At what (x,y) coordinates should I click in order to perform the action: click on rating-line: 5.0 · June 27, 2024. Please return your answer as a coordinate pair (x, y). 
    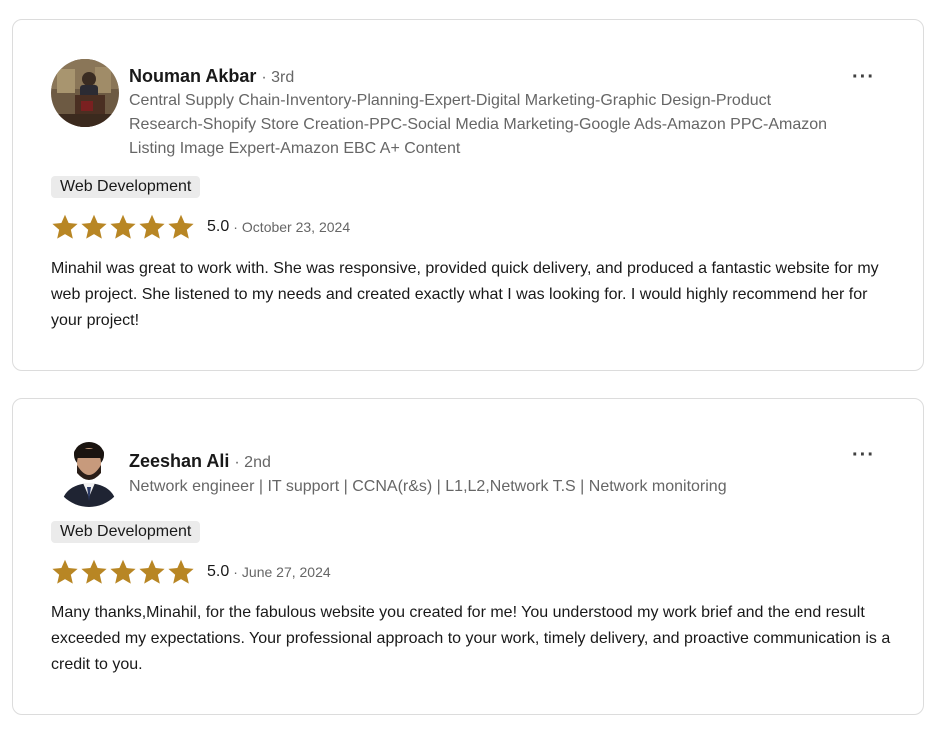
    Looking at the image, I should click on (191, 572).